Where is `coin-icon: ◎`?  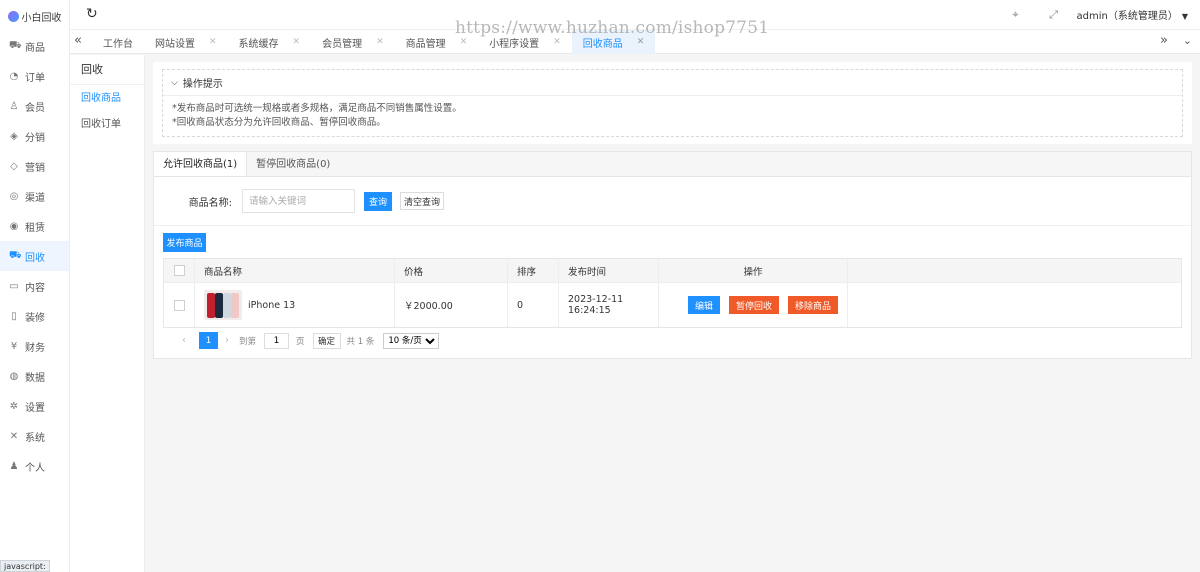
coin-icon: ◎ is located at coordinates (14, 196).